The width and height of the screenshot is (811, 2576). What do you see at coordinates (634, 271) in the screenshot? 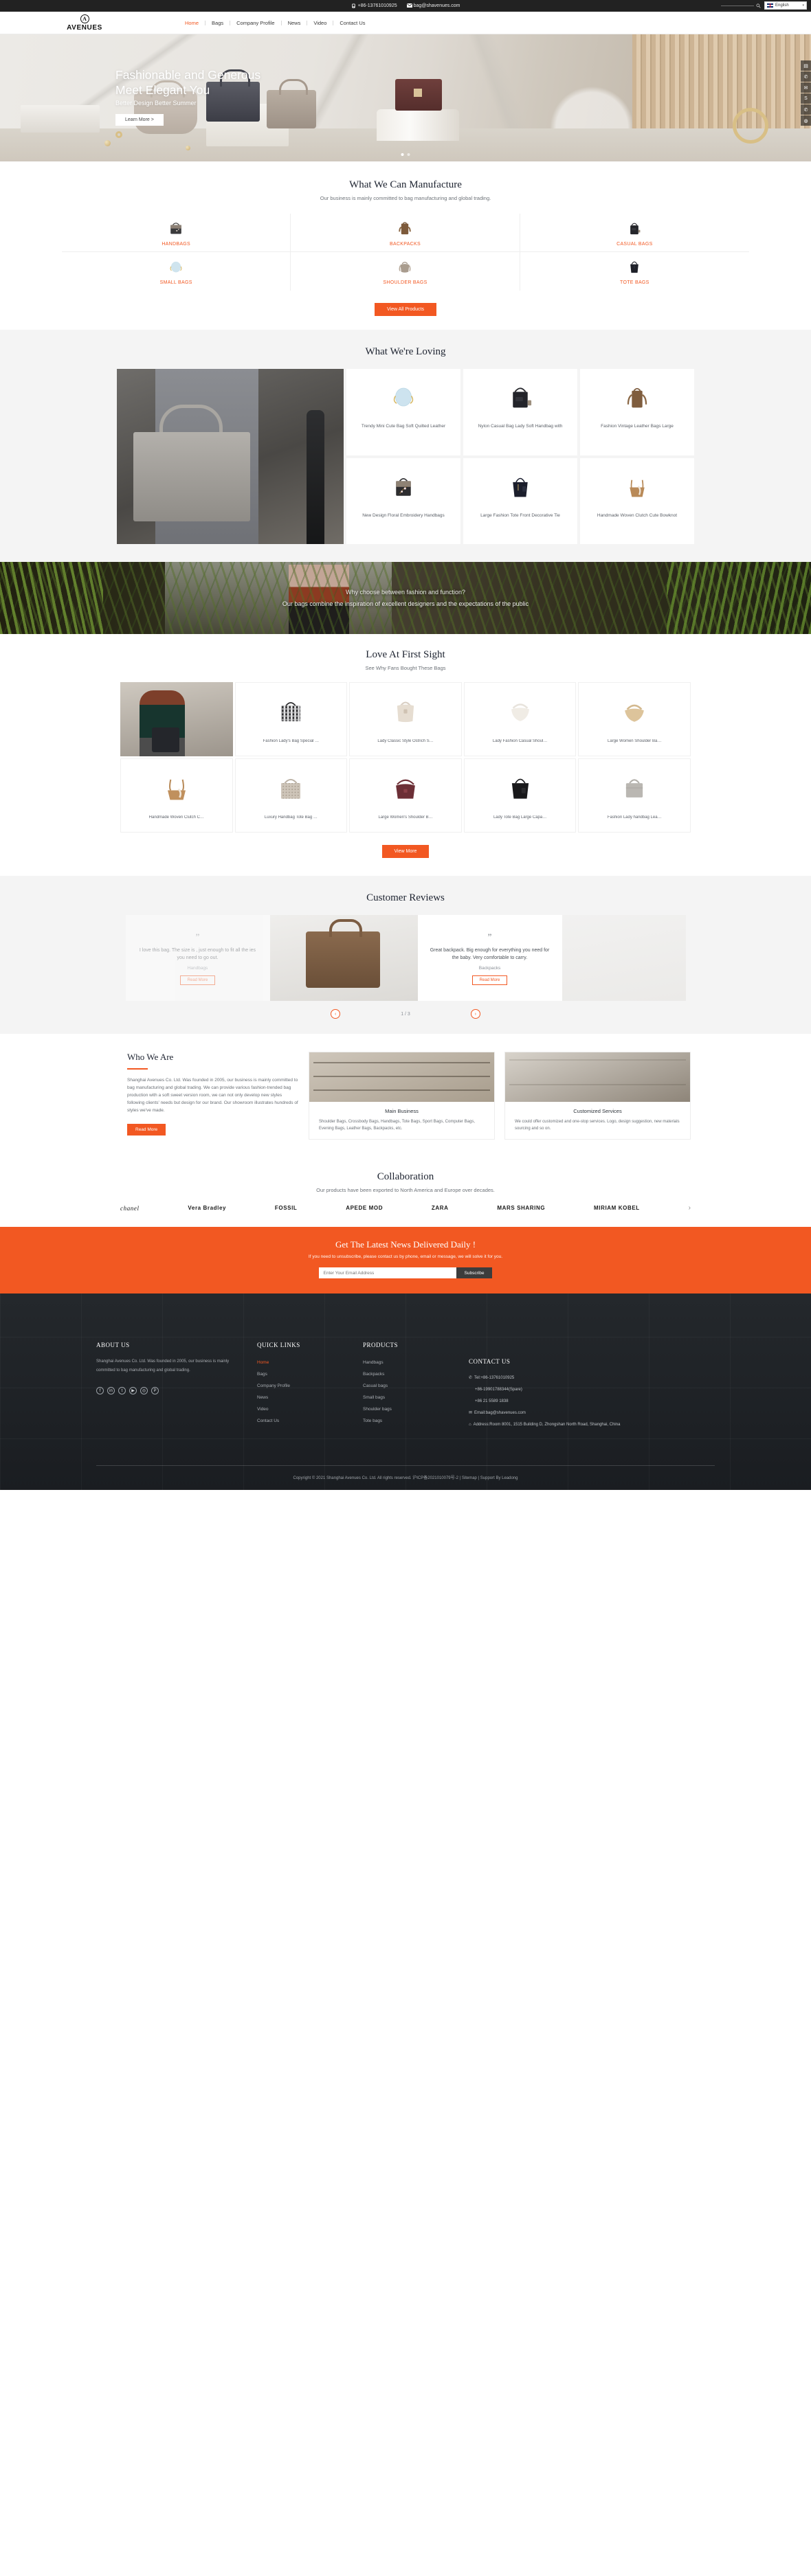
I see `category-tote-bags: TOTE BAGS` at bounding box center [634, 271].